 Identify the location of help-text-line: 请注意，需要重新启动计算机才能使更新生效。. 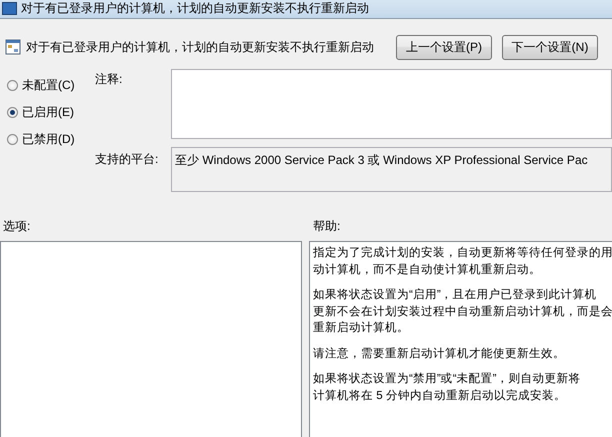
(439, 354).